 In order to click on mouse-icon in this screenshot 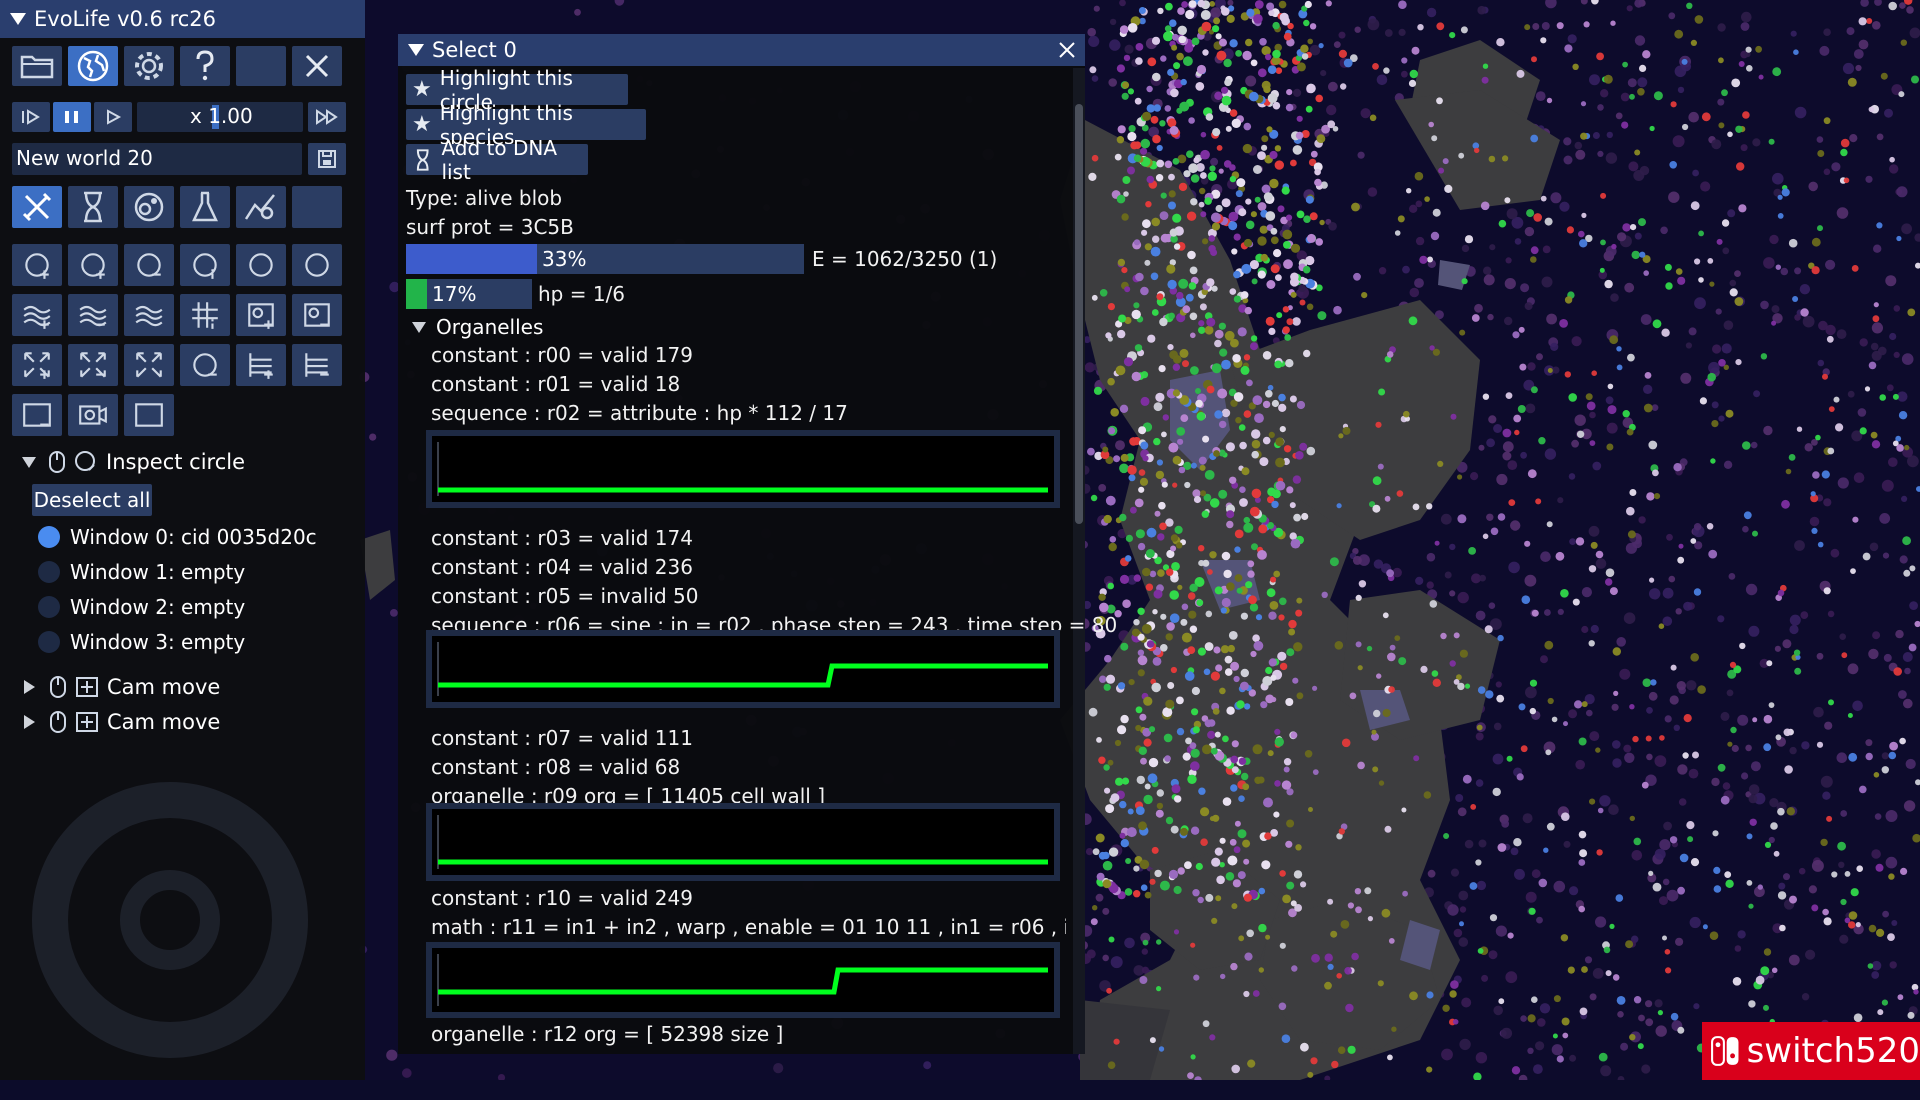, I will do `click(58, 687)`.